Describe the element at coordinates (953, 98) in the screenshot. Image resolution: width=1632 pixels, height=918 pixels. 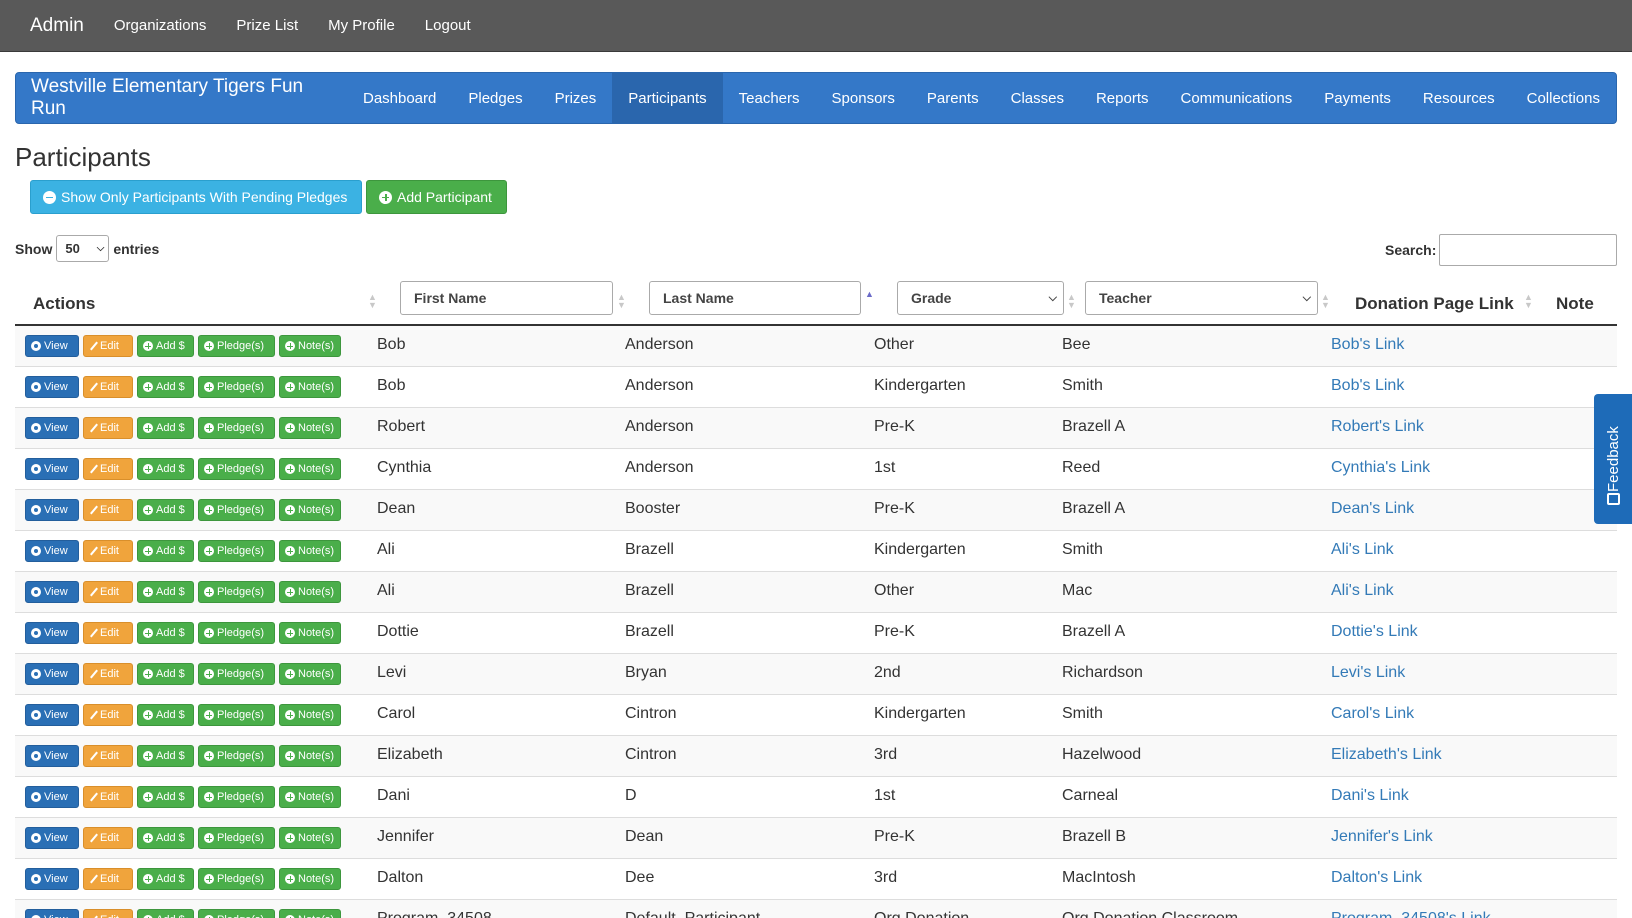
I see `tab-parents: Parents` at that location.